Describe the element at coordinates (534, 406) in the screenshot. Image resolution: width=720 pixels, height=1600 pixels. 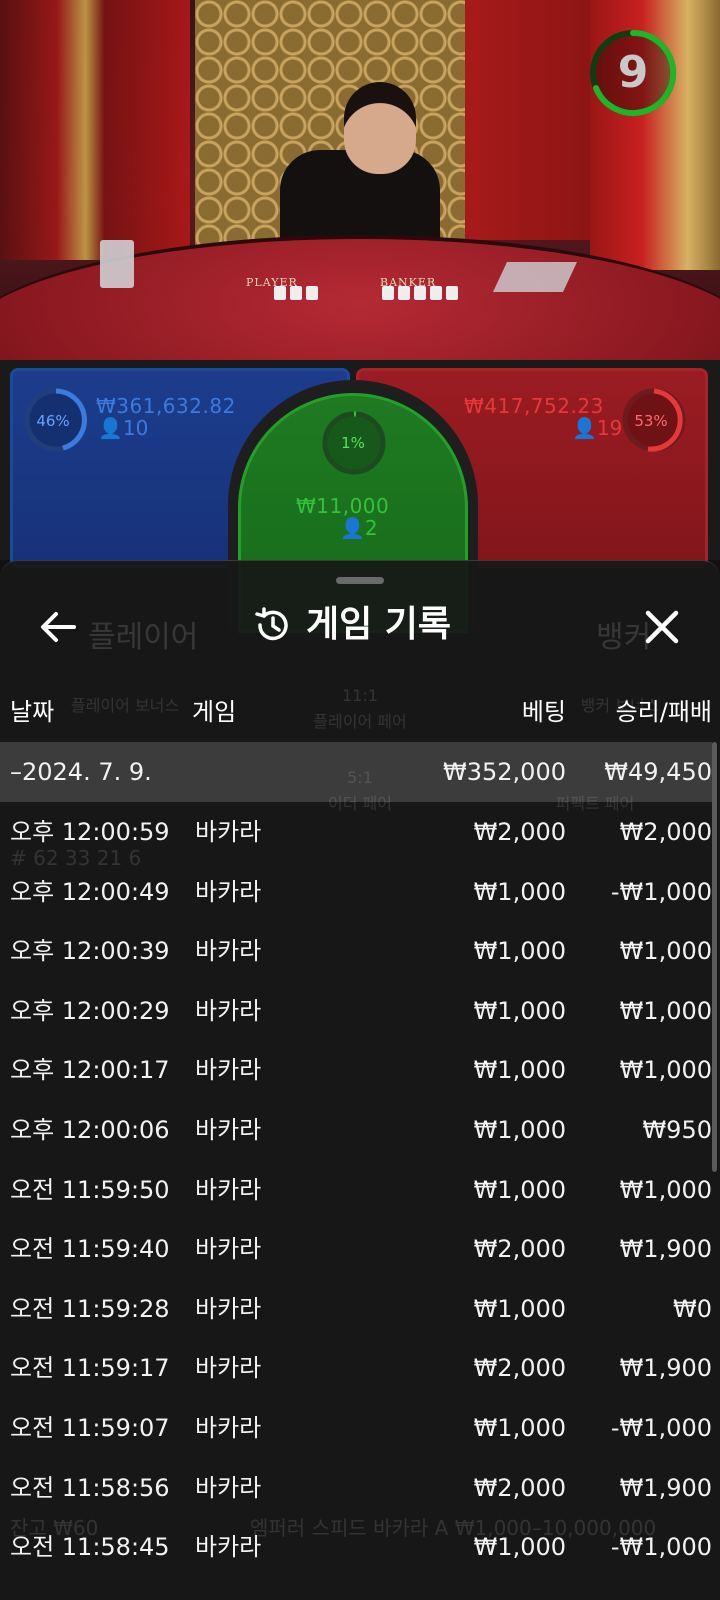
I see `banker-bet-amount: ₩417,752.23` at that location.